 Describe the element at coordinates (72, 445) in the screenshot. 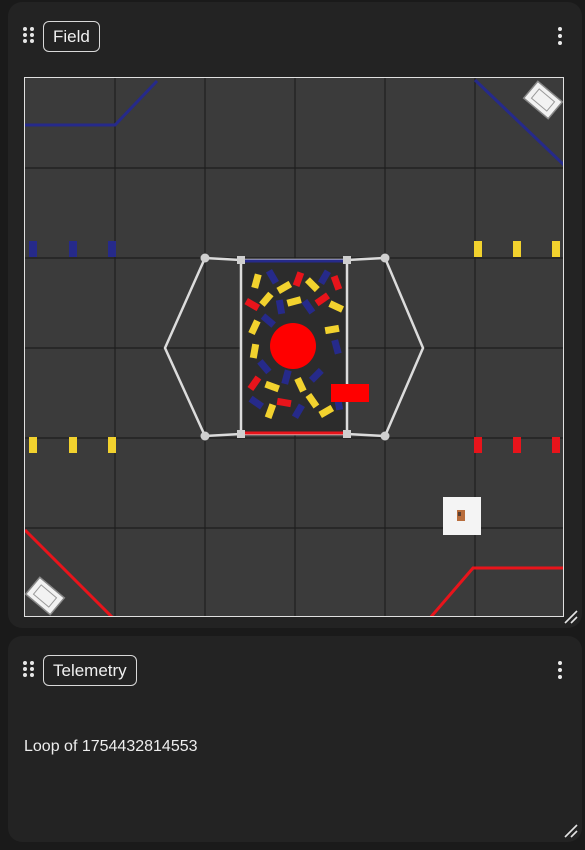

I see `spike-marks-yellow-left` at that location.